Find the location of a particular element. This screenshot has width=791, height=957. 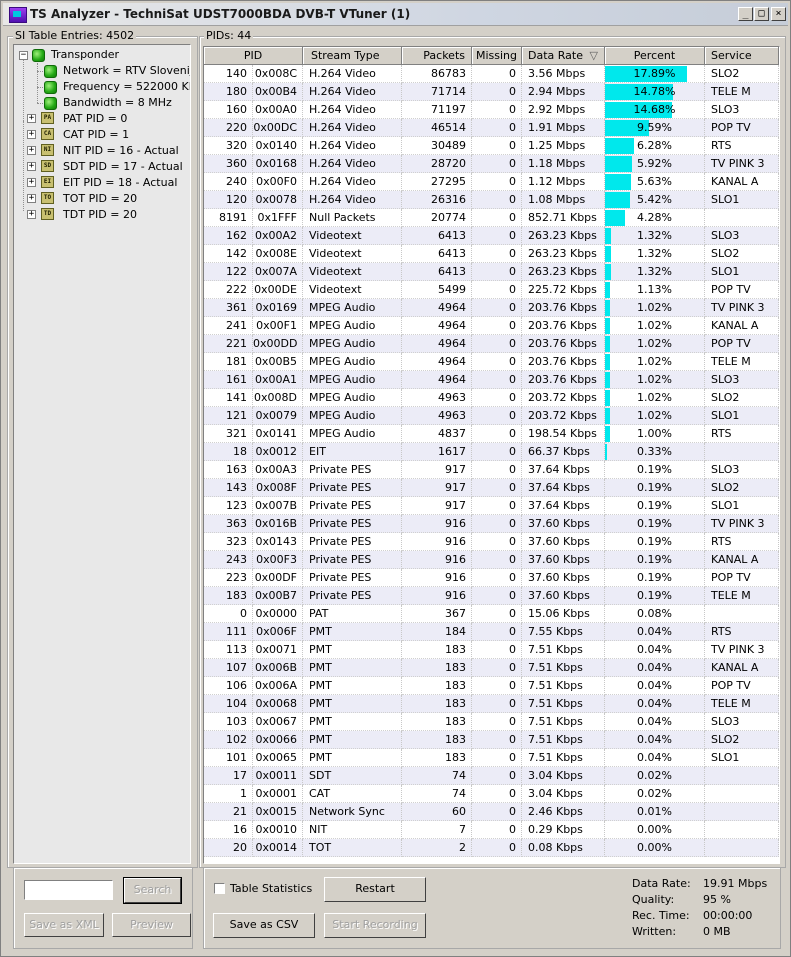

tree-item-nit: NIT PID = 16 - Actual is located at coordinates (121, 151).